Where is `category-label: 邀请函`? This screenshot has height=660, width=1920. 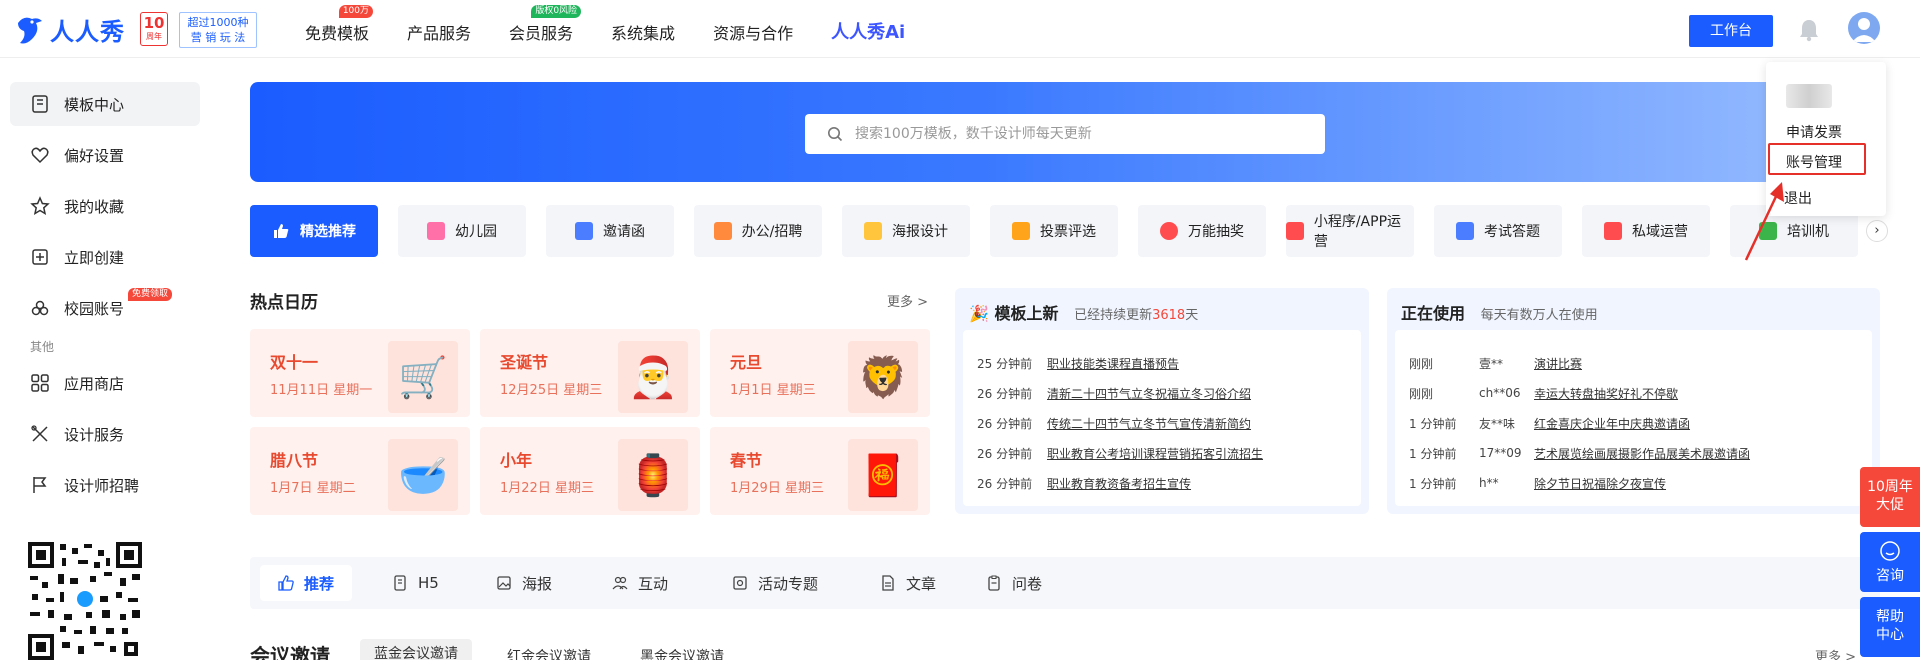
category-label: 邀请函 is located at coordinates (624, 232).